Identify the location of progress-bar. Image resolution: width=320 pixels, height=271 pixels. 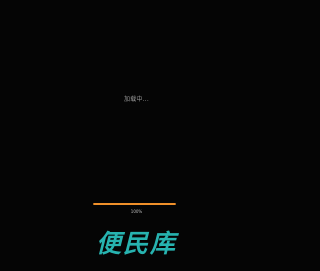
(134, 204).